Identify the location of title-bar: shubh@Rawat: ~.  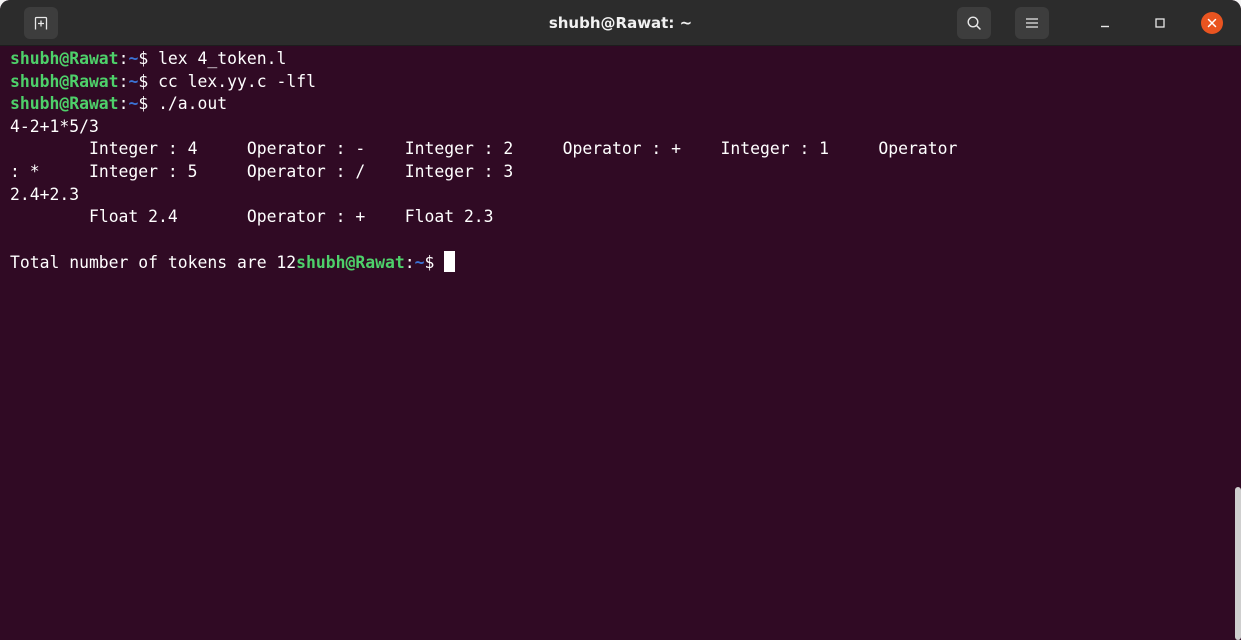
(620, 23).